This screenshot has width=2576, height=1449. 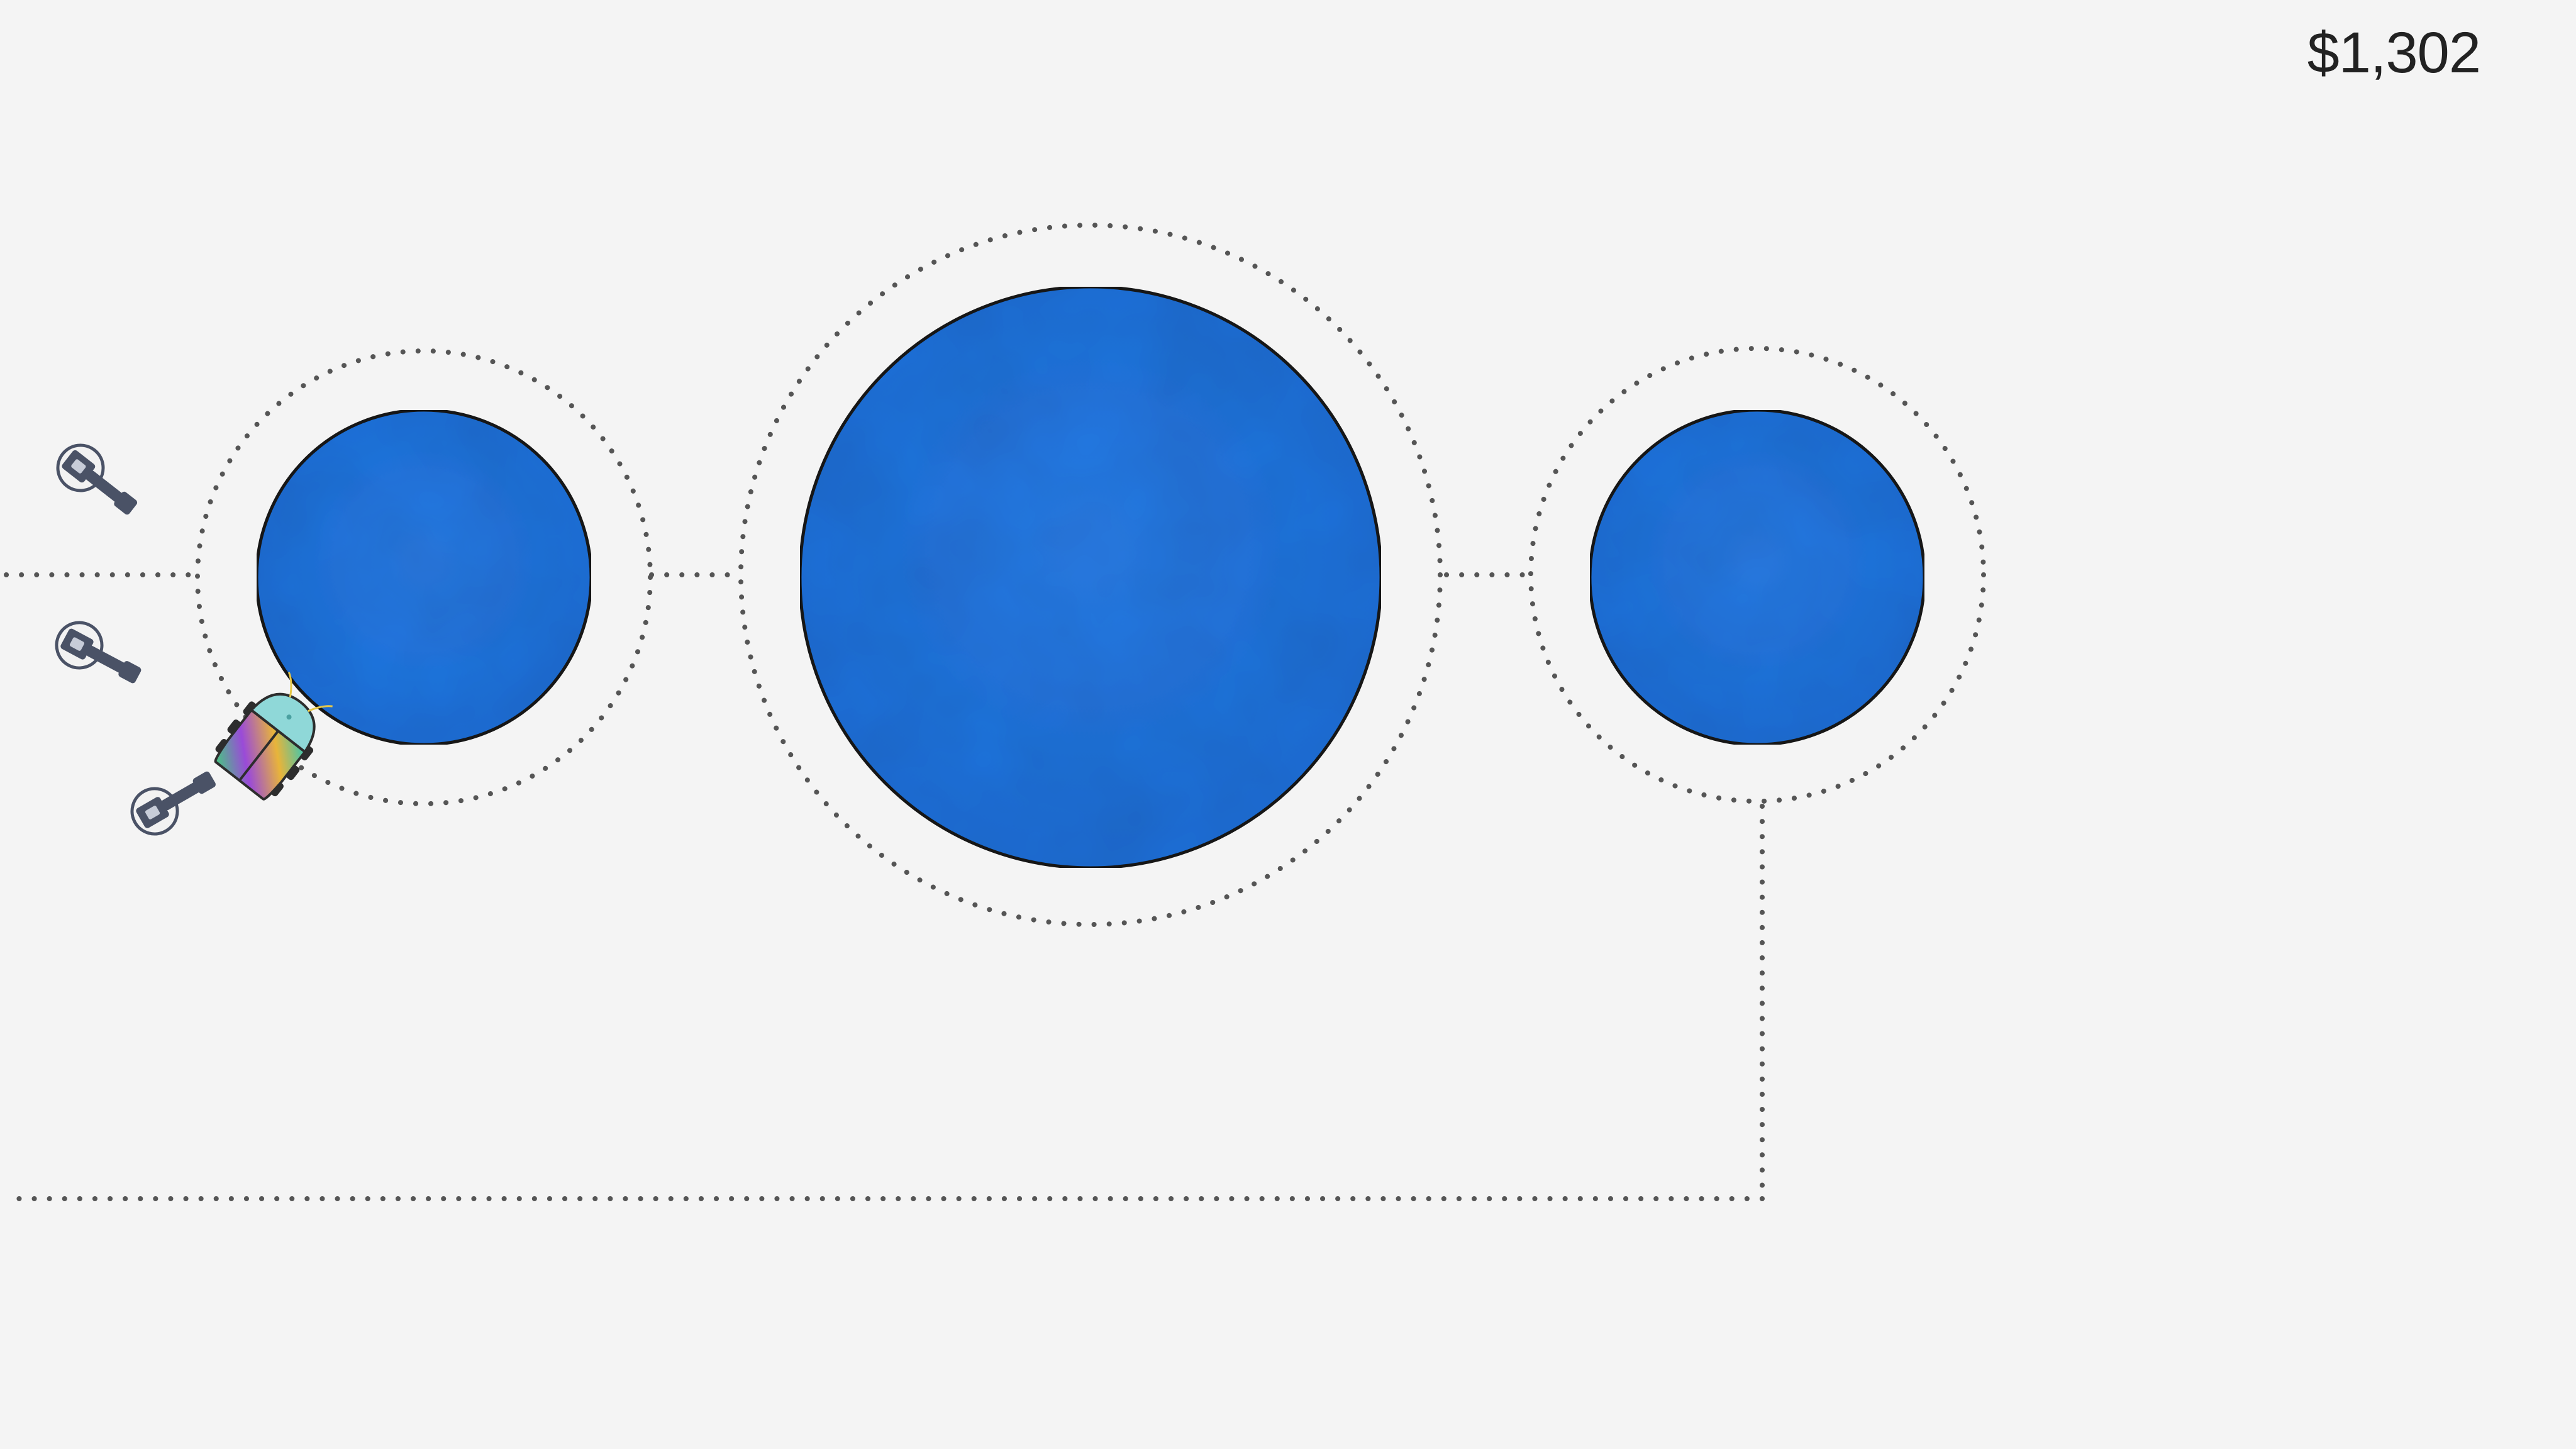 I want to click on money-counter: $1,302, so click(x=2394, y=53).